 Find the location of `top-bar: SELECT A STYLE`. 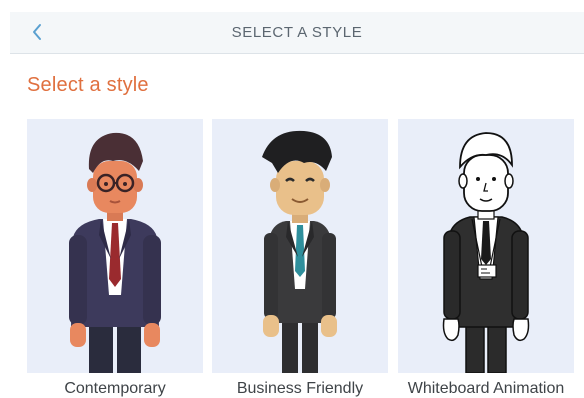

top-bar: SELECT A STYLE is located at coordinates (297, 33).